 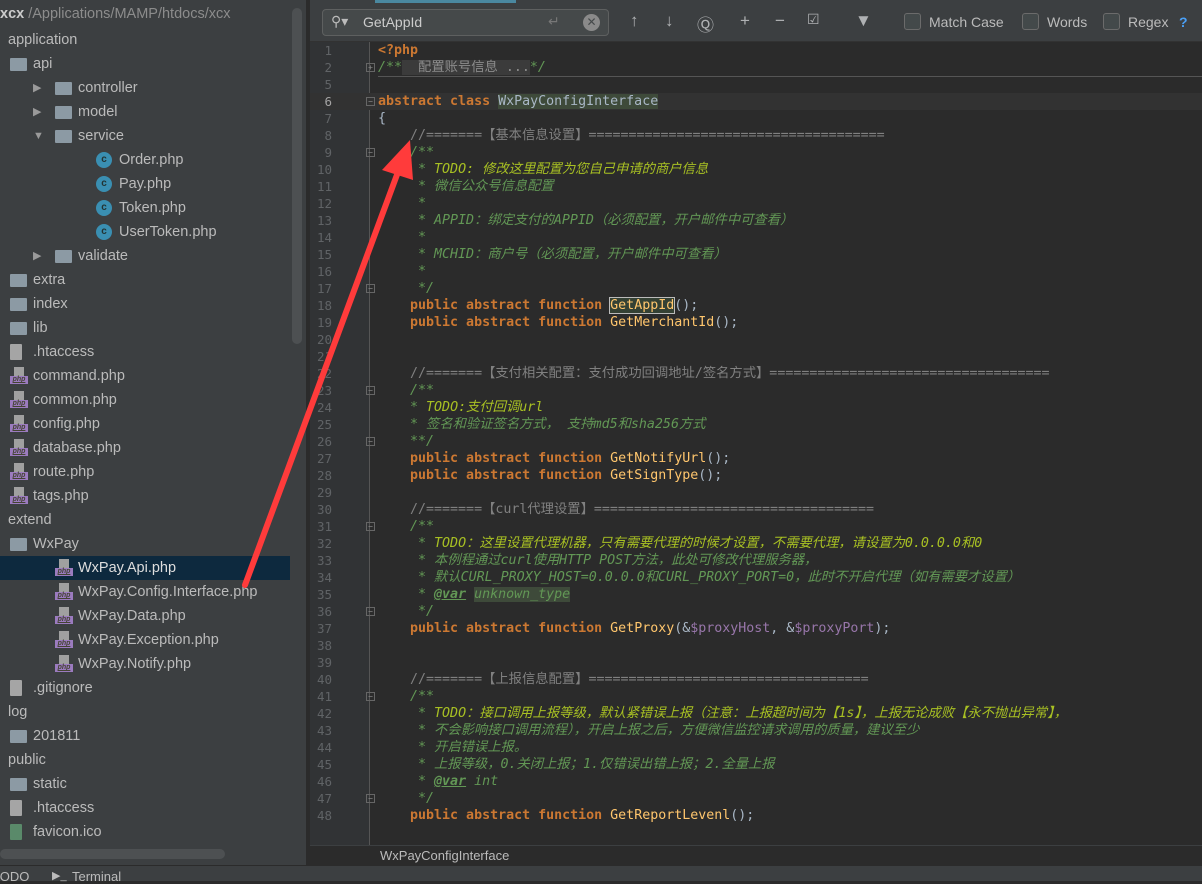 I want to click on tree-item: api, so click(x=145, y=64).